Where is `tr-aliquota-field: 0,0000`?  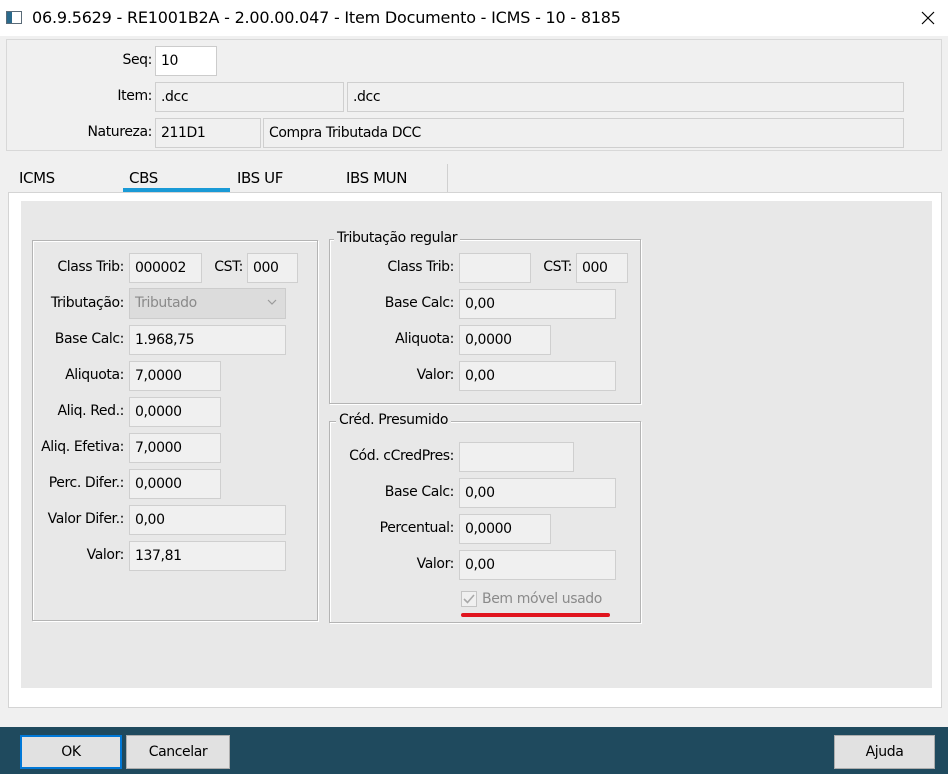
tr-aliquota-field: 0,0000 is located at coordinates (505, 340).